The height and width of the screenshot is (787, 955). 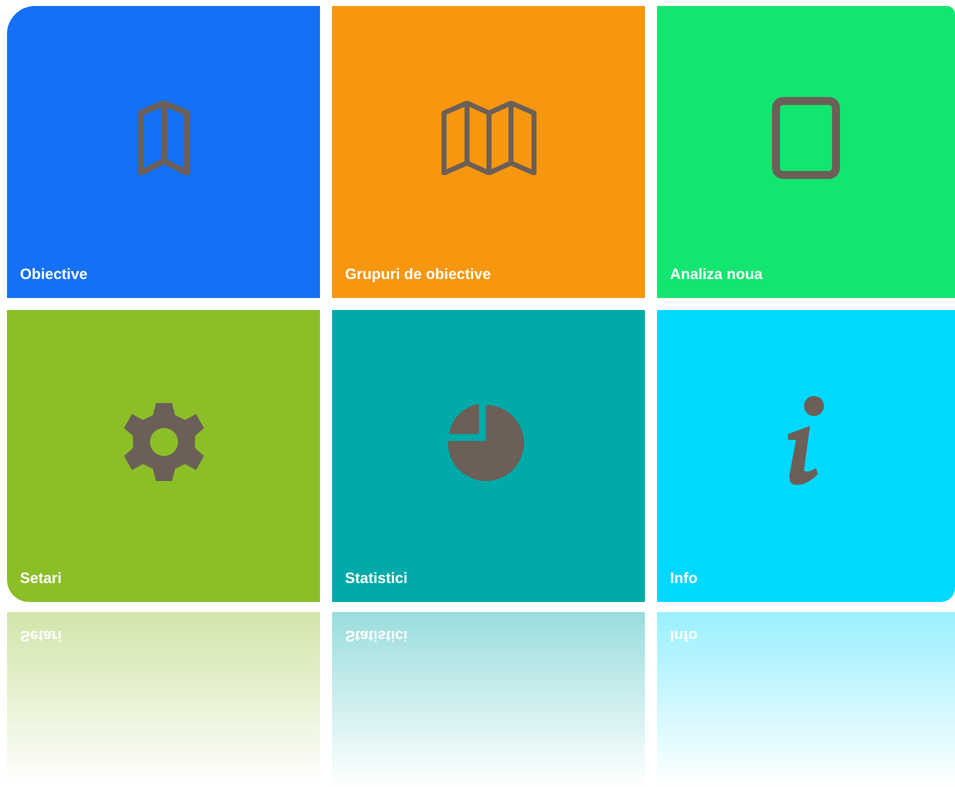 I want to click on menu-tile: Analiza noua, so click(x=806, y=152).